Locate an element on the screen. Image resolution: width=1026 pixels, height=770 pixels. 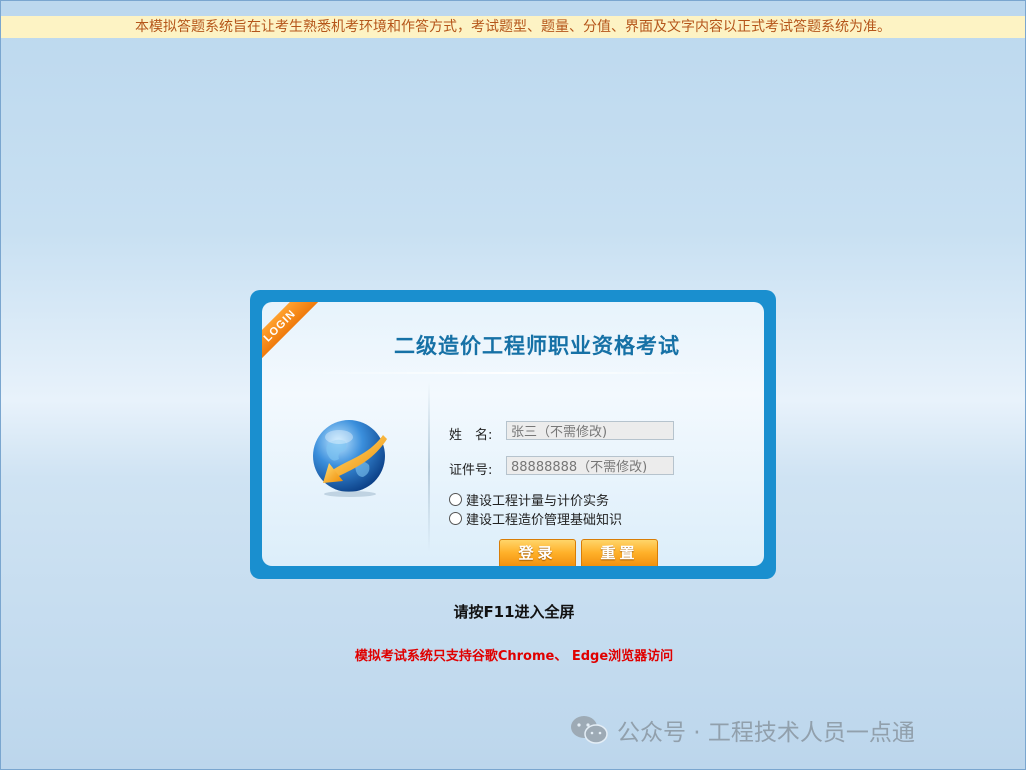
subject-option-label: 建设工程造价管理基础知识 is located at coordinates (544, 520).